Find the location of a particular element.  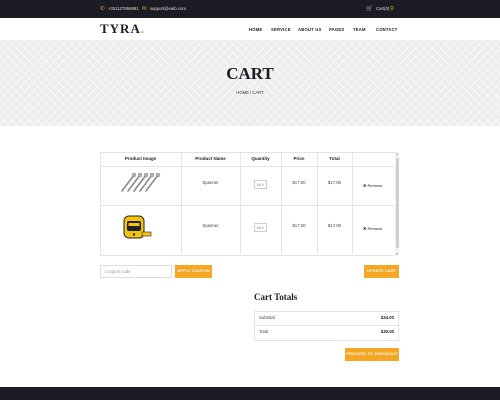

nav-about-us: ABOUT US is located at coordinates (309, 29).